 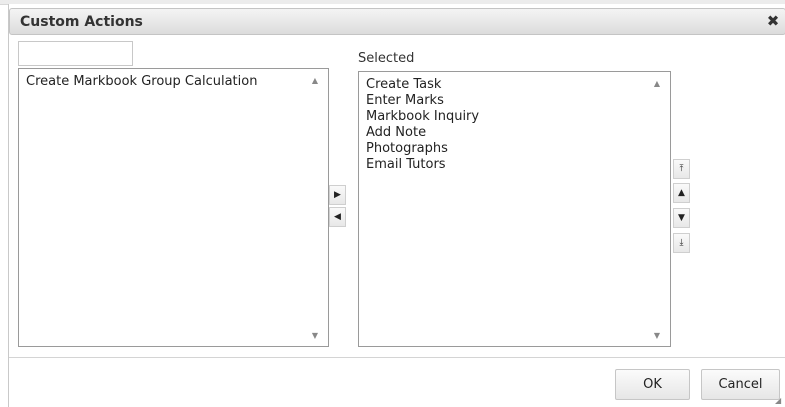 What do you see at coordinates (397, 21) in the screenshot?
I see `dialog-titlebar: Custom Actions ✖` at bounding box center [397, 21].